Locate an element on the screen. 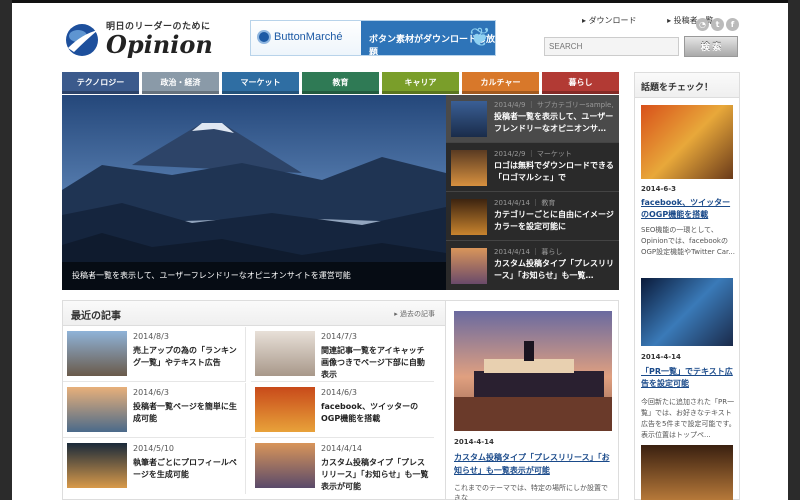  article-title: カスタム投稿タイプ「プレスリリース」「お知らせ」も一覧表示が可能 is located at coordinates (375, 474).